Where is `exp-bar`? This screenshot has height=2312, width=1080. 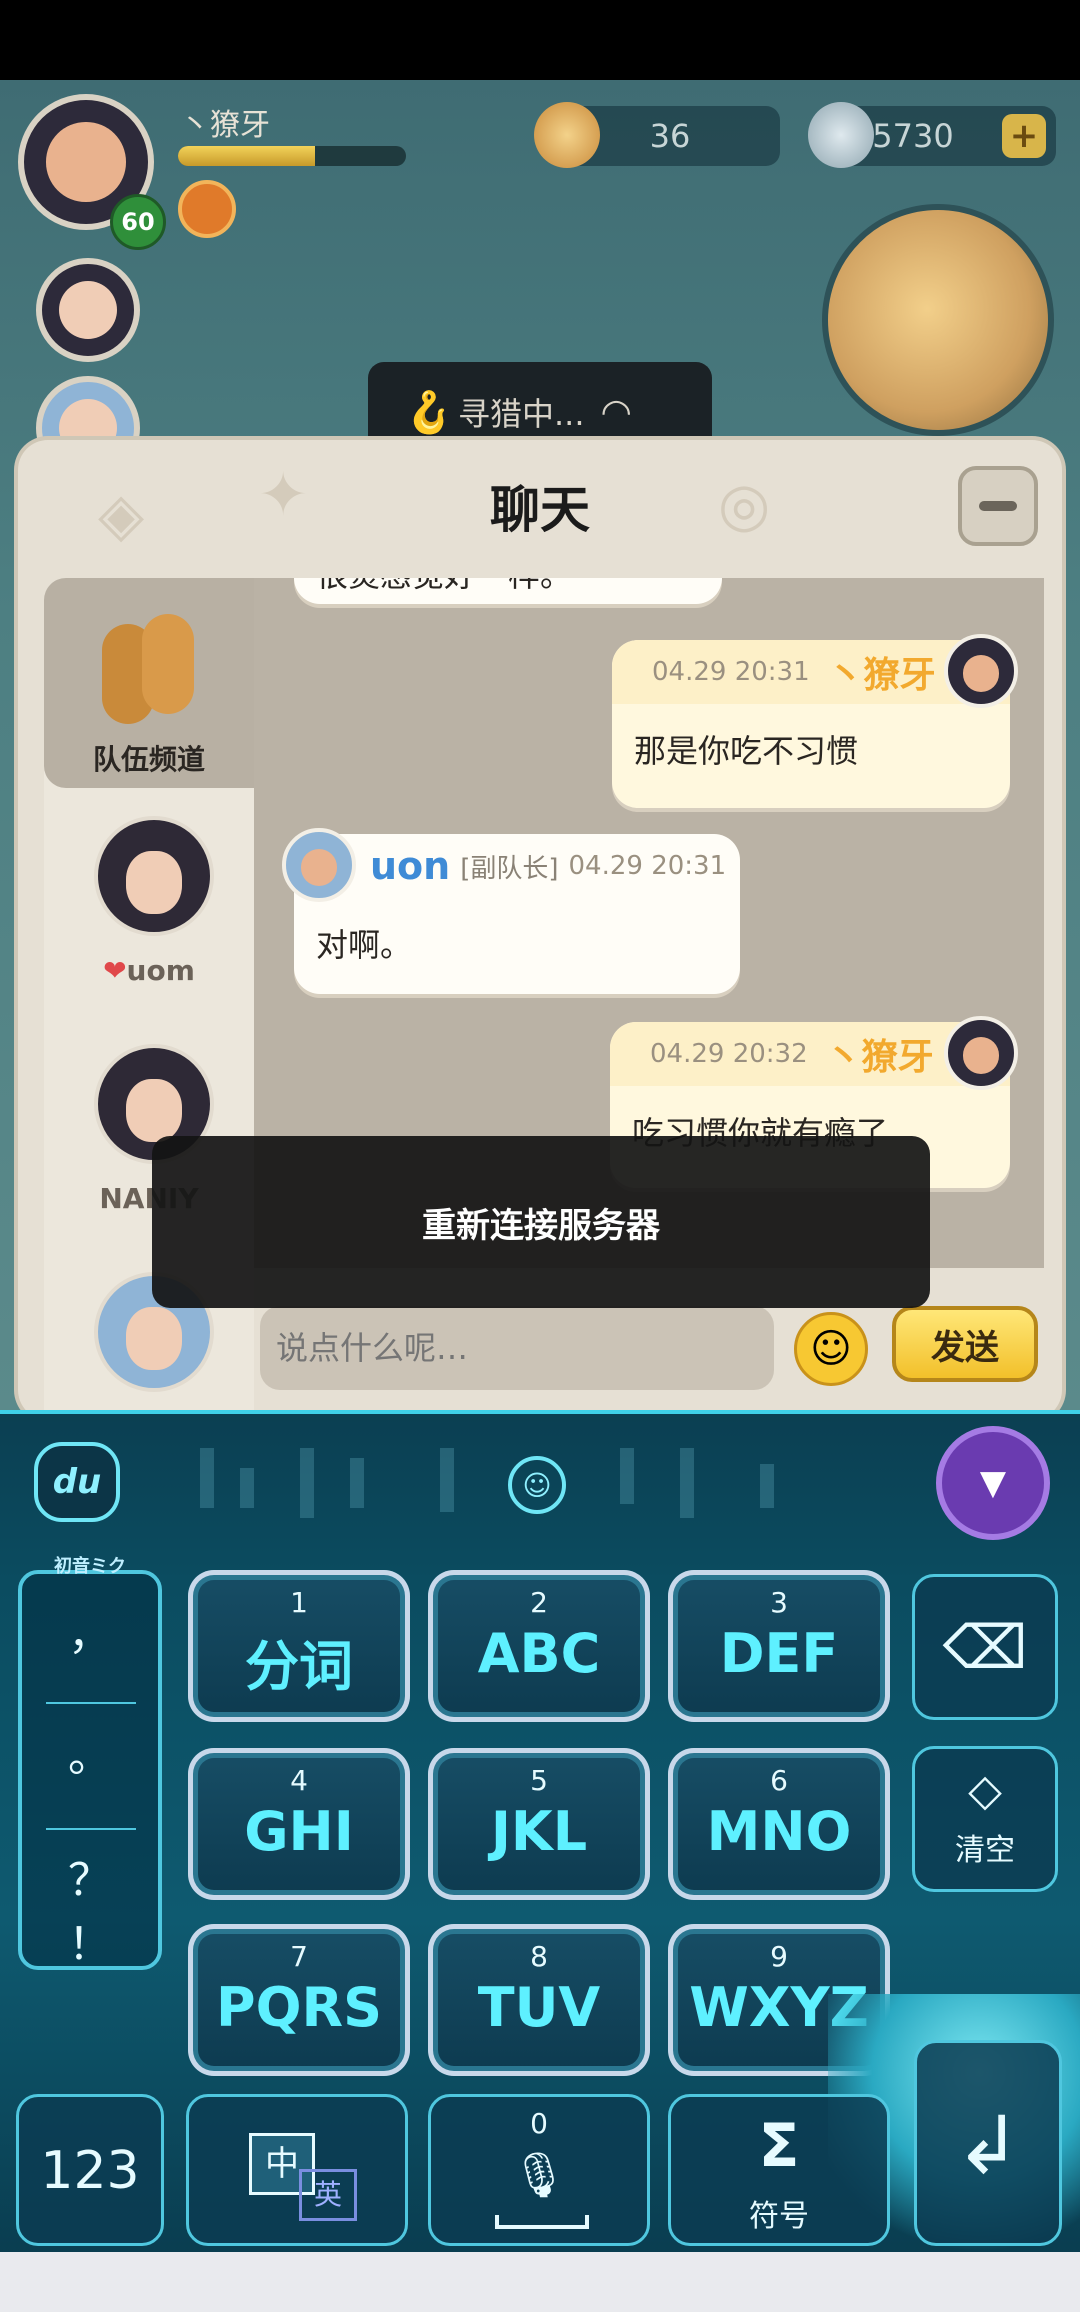
exp-bar is located at coordinates (292, 156).